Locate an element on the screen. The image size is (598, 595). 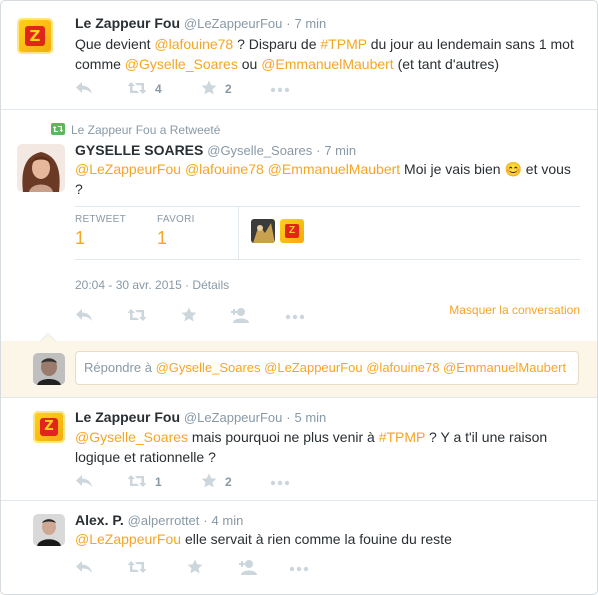
retweet-stat-value: 1 is located at coordinates (80, 238).